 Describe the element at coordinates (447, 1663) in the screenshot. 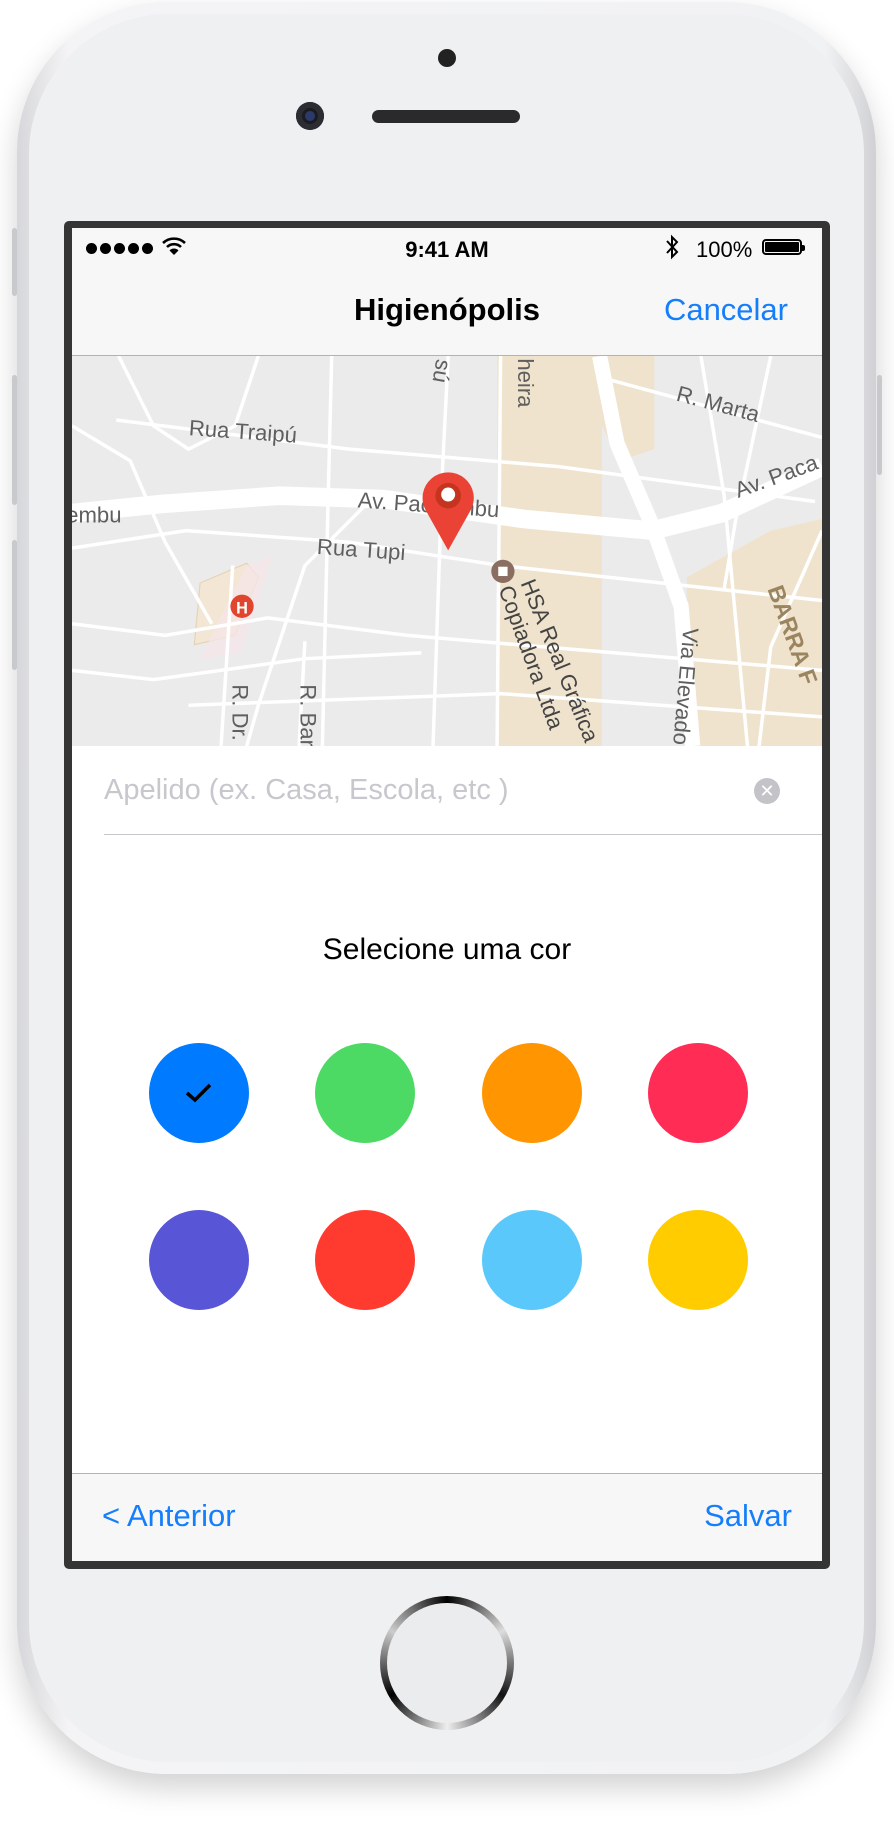

I see `home-button` at that location.